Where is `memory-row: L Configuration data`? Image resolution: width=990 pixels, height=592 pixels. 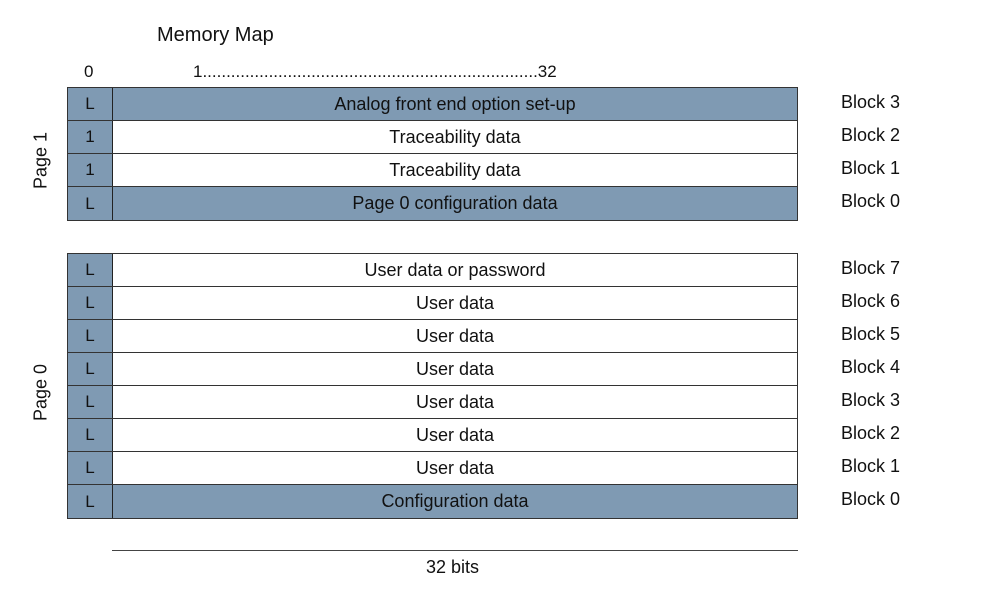
memory-row: L Configuration data is located at coordinates (432, 501).